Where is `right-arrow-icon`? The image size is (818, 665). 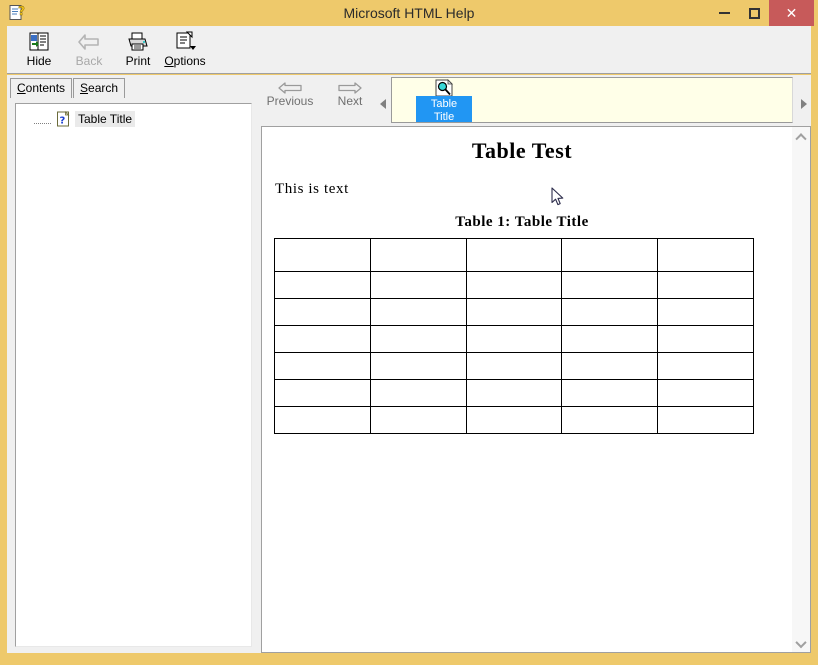 right-arrow-icon is located at coordinates (350, 88).